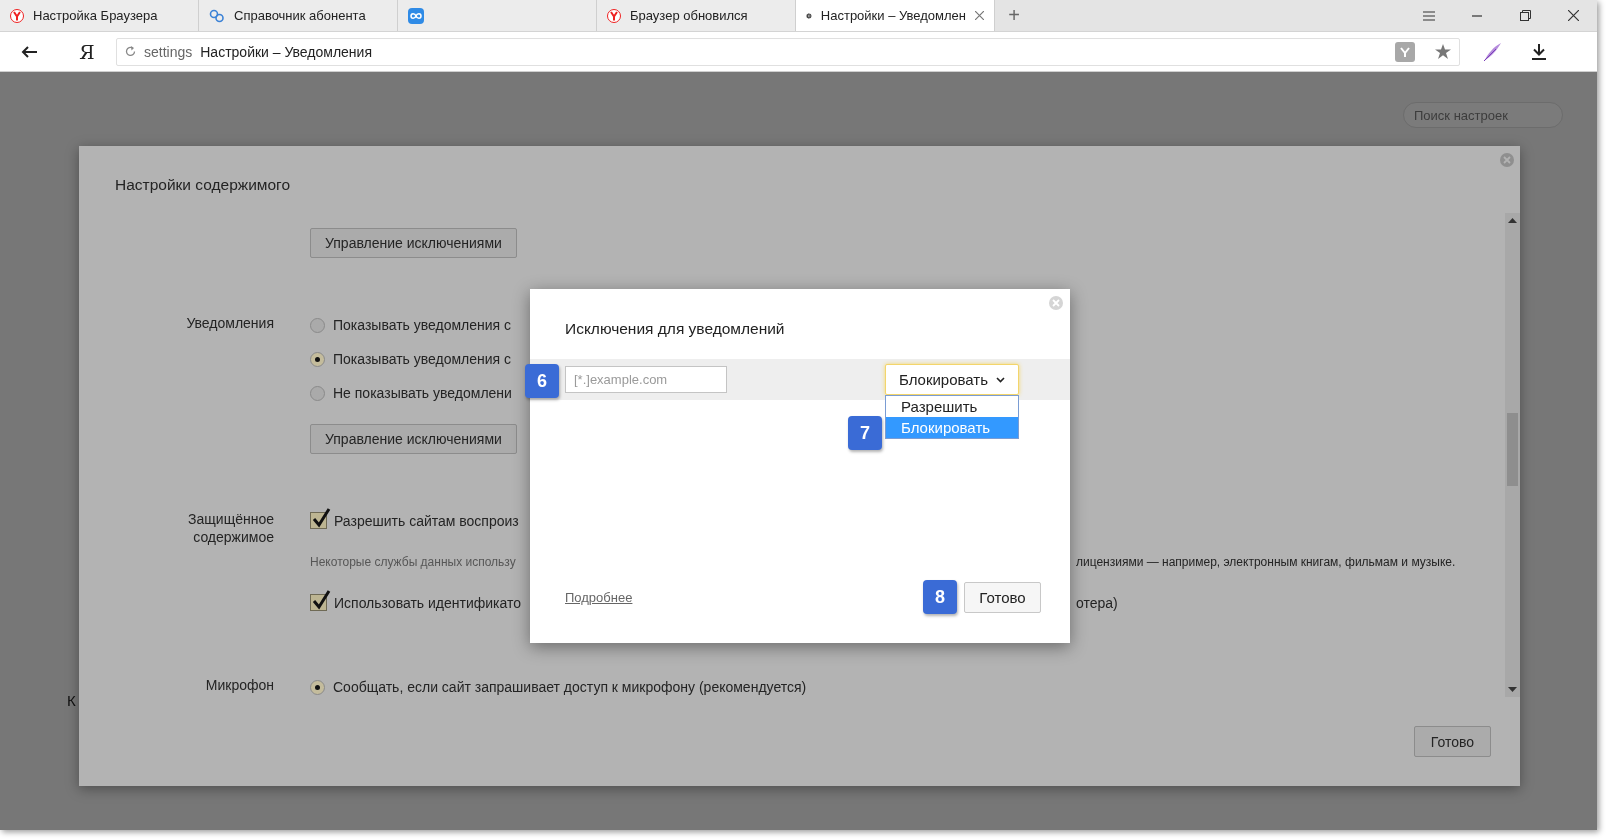  Describe the element at coordinates (239, 685) in the screenshot. I see `section-label: Микрофон` at that location.